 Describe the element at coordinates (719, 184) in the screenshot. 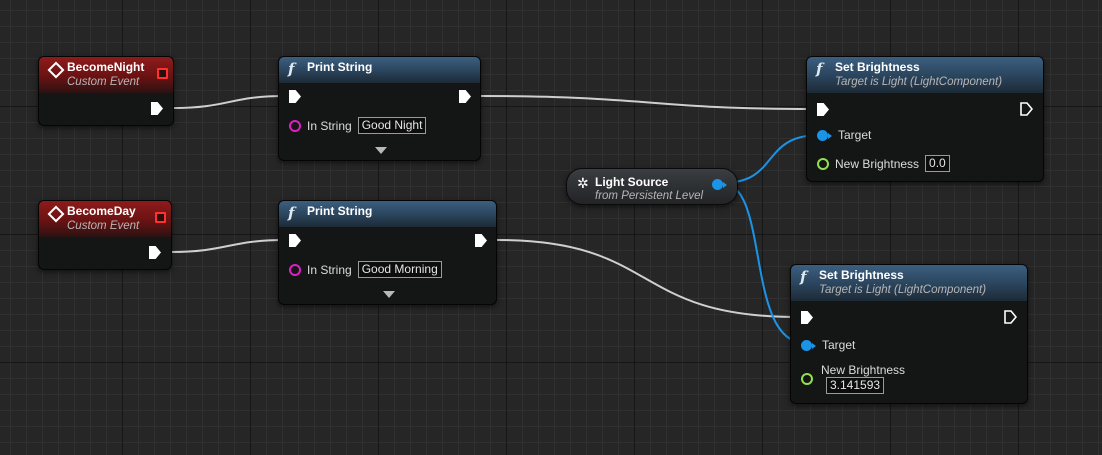

I see `object-output-pin` at that location.